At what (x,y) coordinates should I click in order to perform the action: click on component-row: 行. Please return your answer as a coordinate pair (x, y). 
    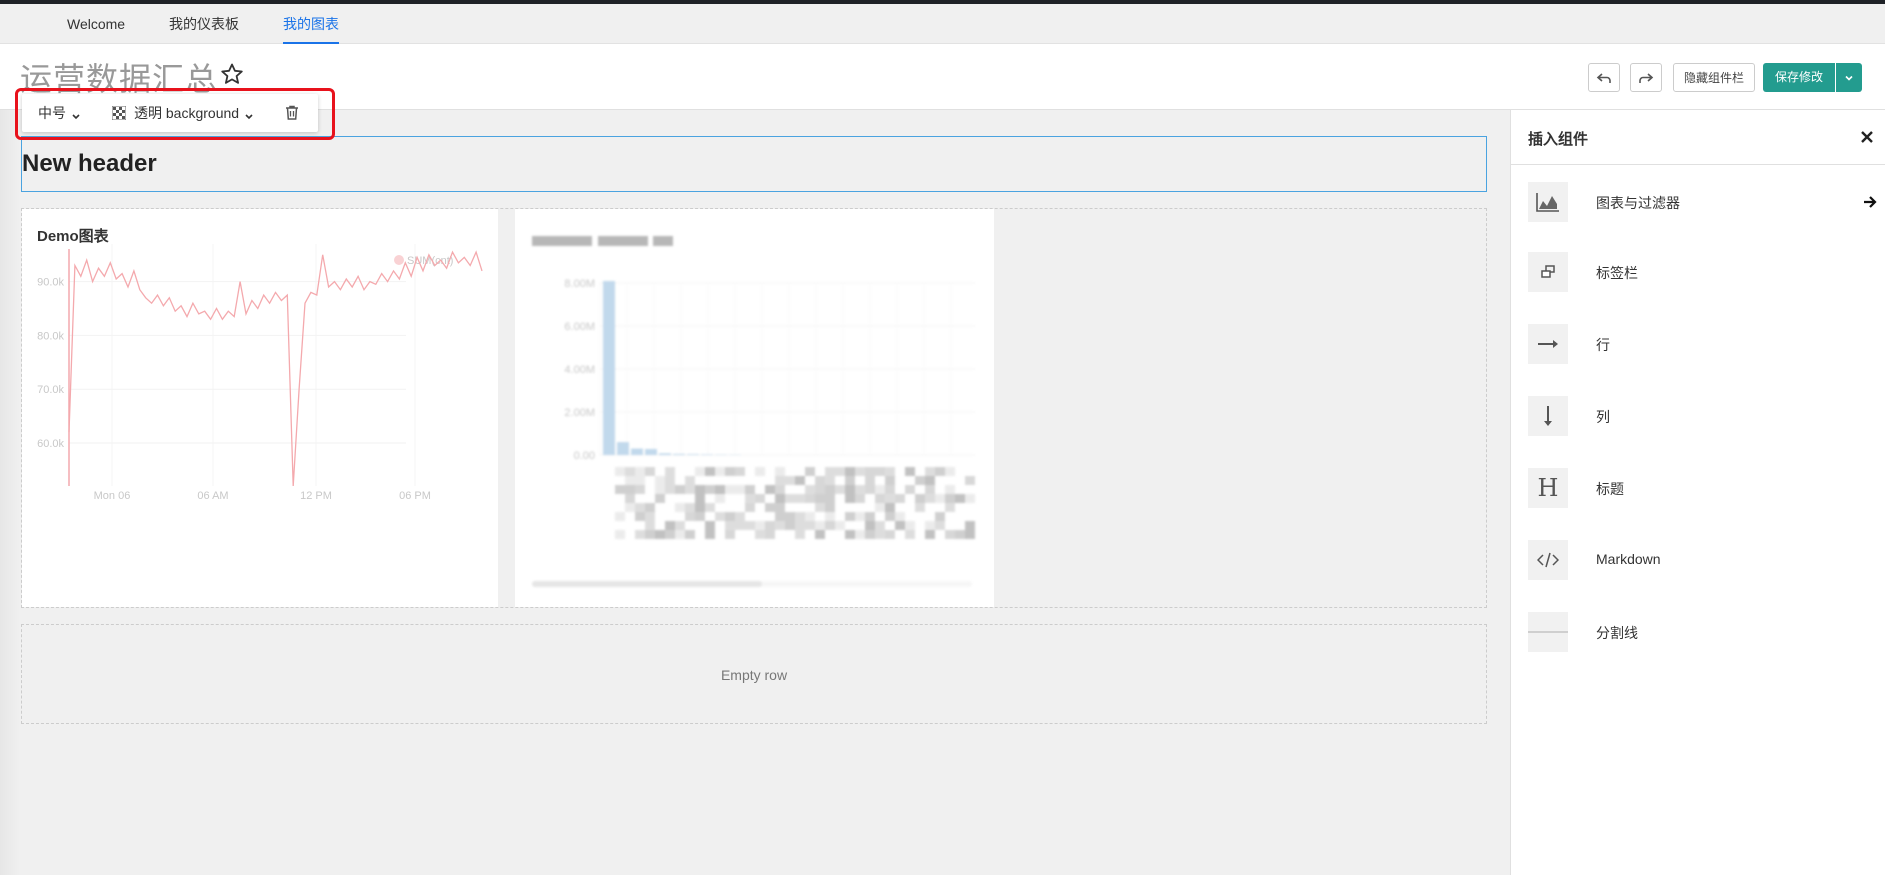
    Looking at the image, I should click on (1703, 344).